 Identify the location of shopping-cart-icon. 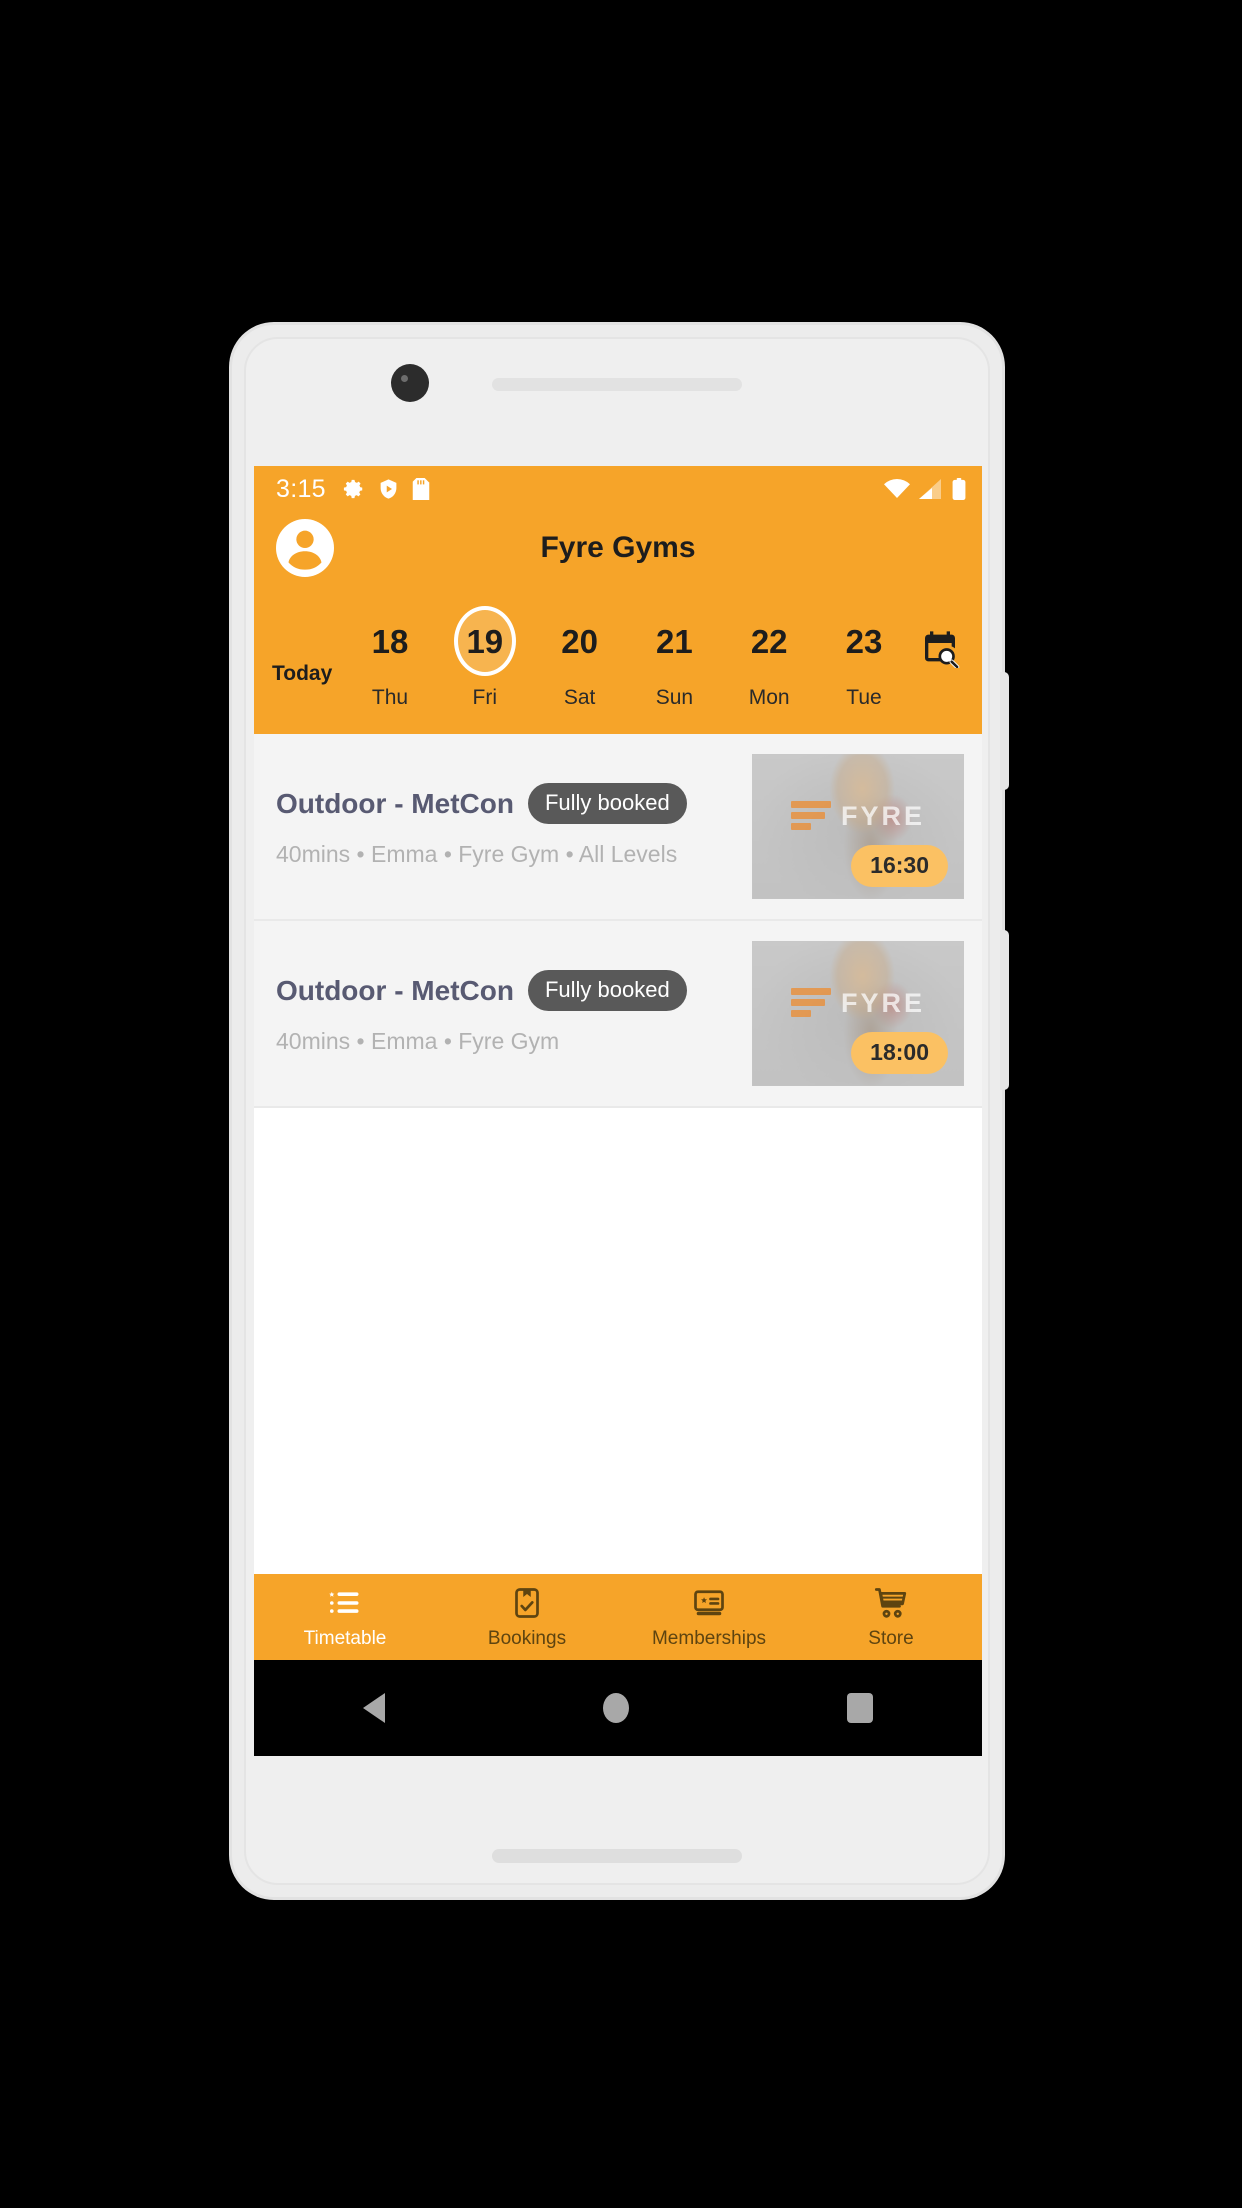
(890, 1602).